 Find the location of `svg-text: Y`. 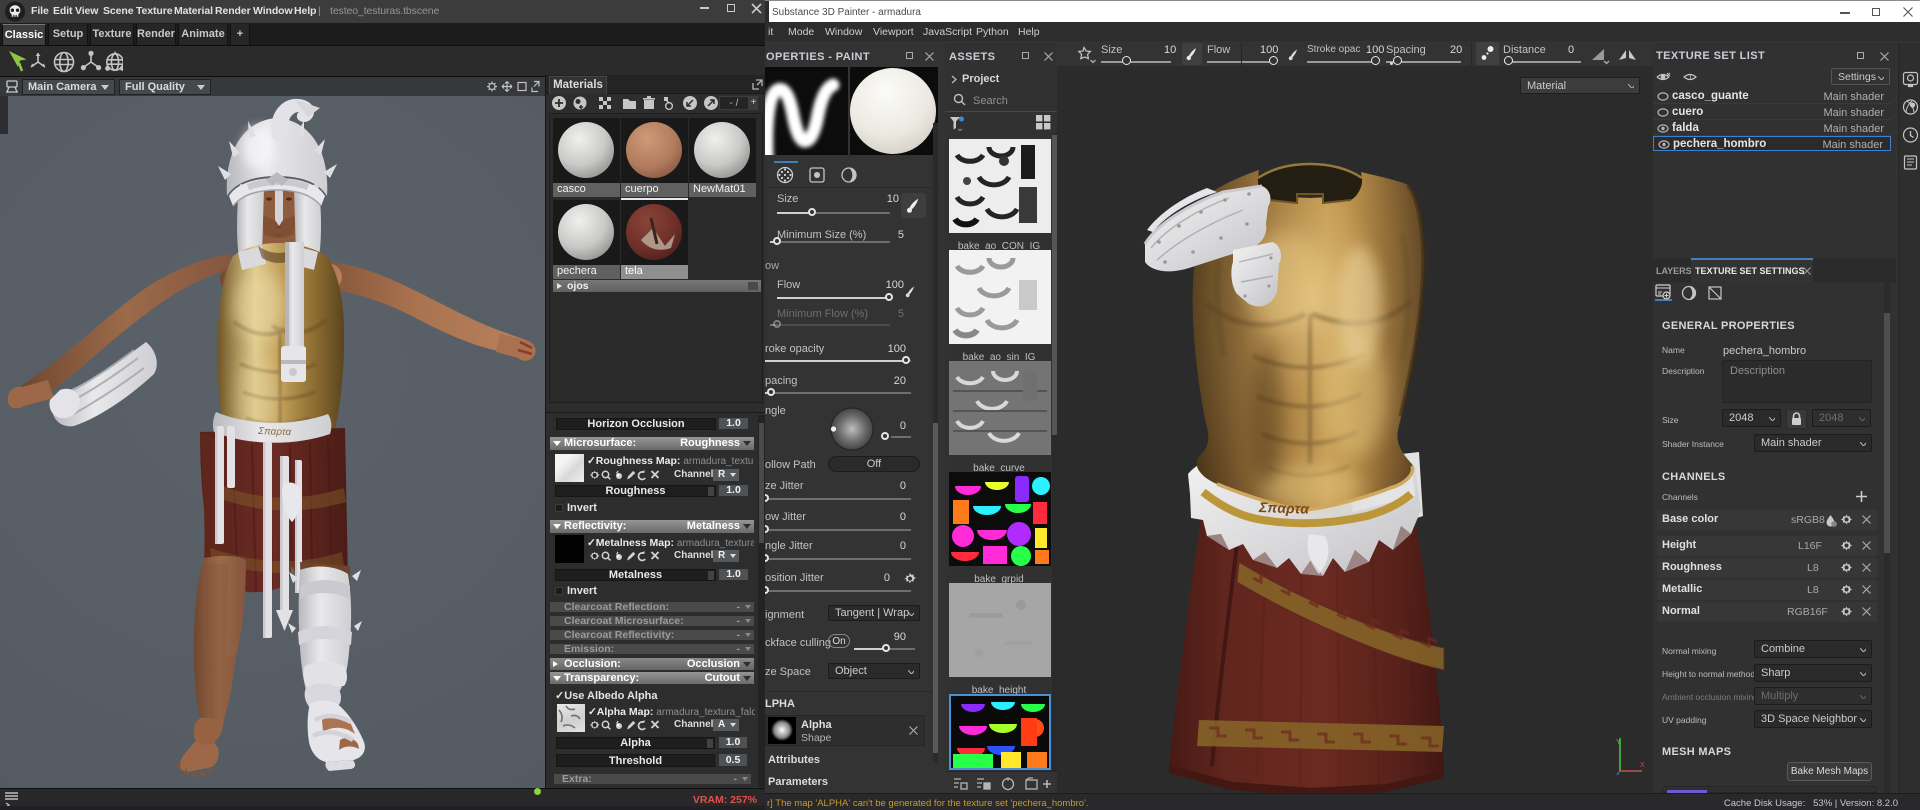

svg-text: Y is located at coordinates (1618, 742).